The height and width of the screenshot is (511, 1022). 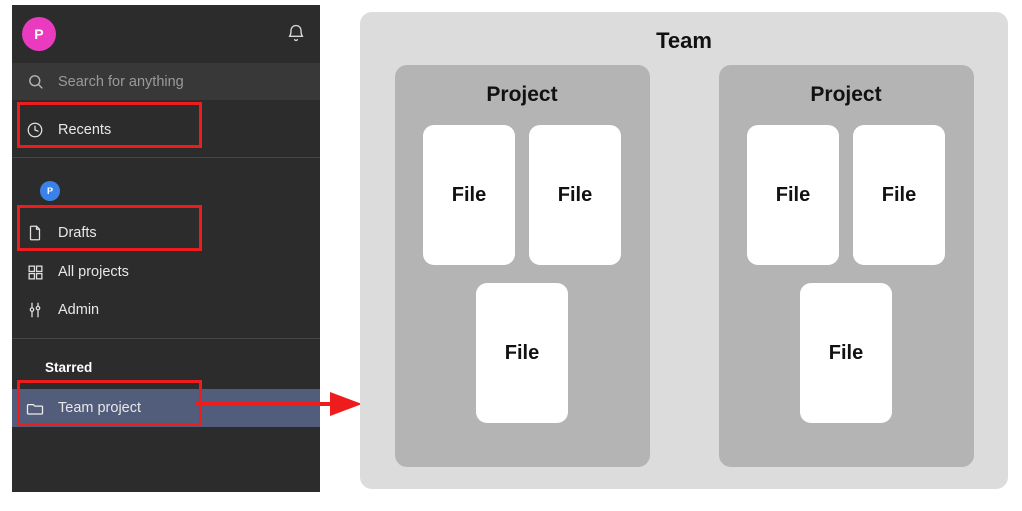 I want to click on team-label: Team, so click(x=684, y=40).